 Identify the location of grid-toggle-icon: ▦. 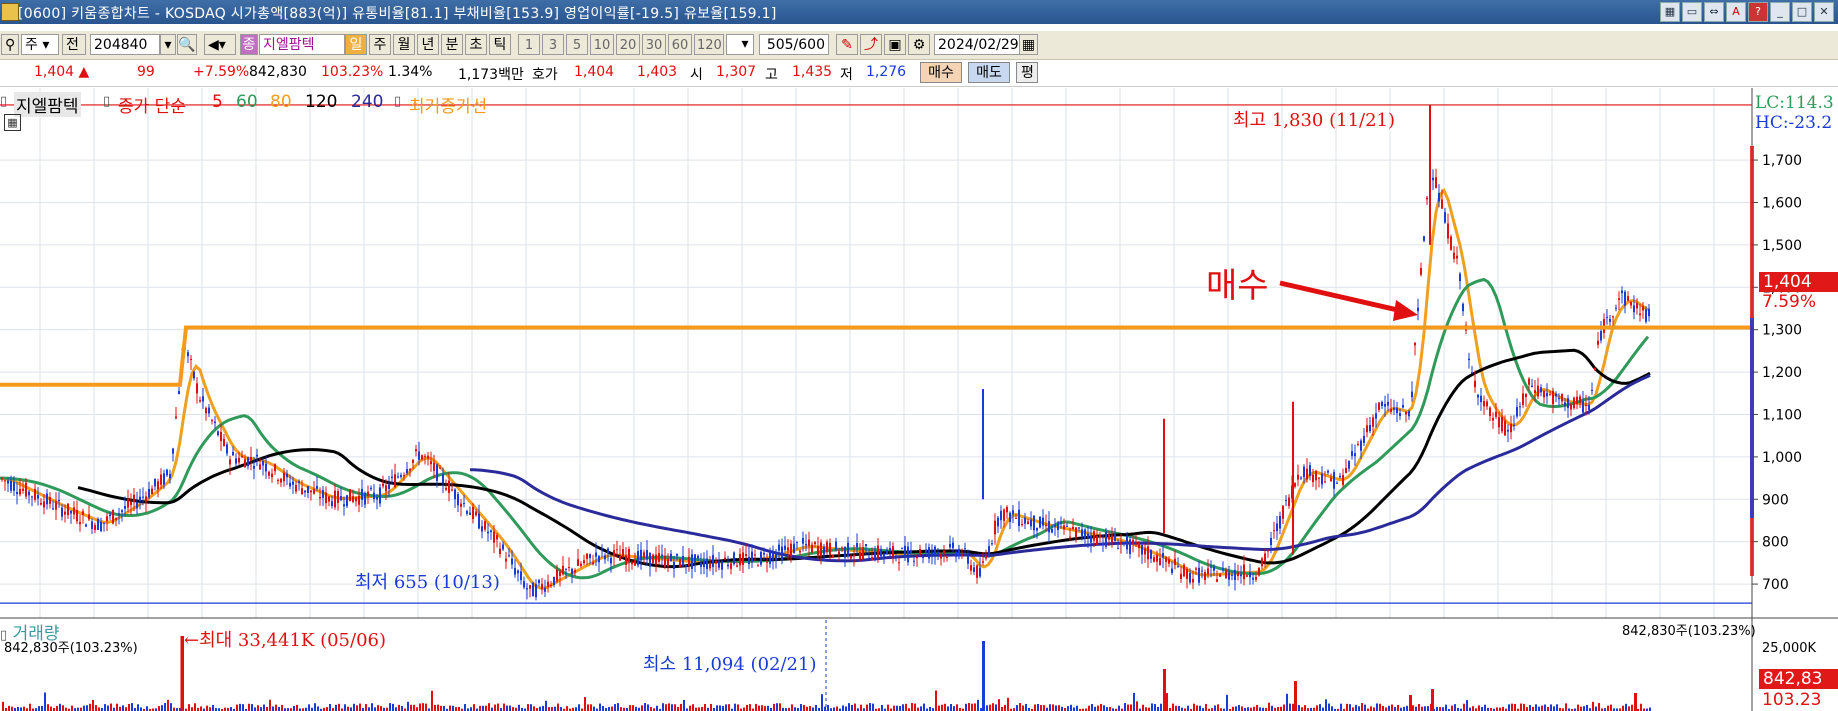
(12, 122).